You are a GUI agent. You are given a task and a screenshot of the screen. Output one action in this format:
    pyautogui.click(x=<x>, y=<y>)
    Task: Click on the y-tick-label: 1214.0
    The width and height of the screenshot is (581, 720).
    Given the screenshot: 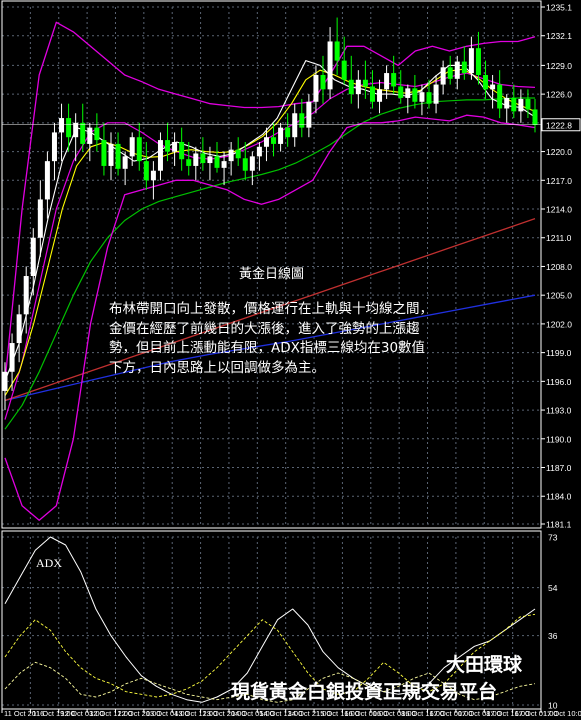 What is the action you would take?
    pyautogui.click(x=559, y=210)
    